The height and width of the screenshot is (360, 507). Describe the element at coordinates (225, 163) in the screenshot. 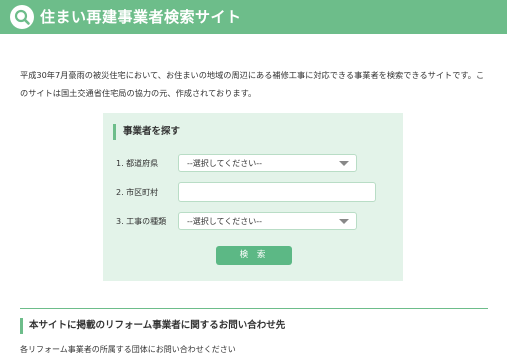

I see `prefecture-select-value: --選択してください--` at that location.